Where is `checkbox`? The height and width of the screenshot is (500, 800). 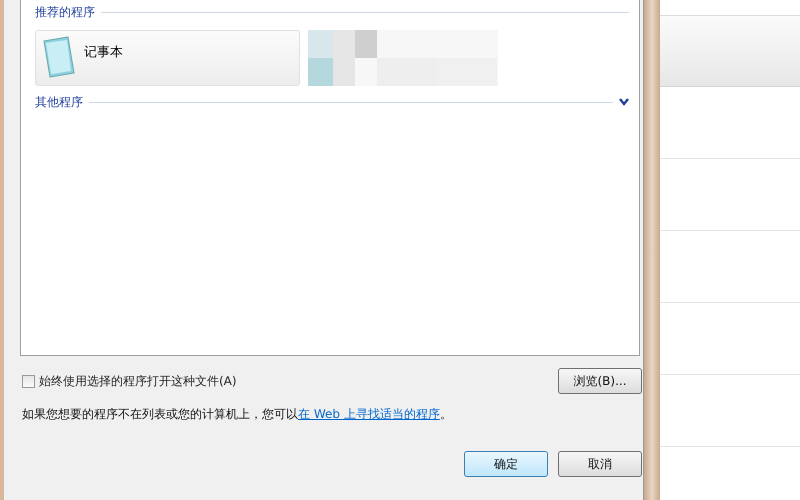 checkbox is located at coordinates (28, 381).